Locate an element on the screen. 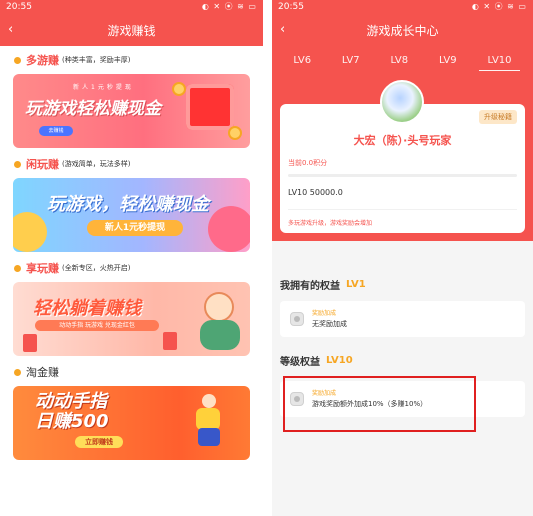 The width and height of the screenshot is (533, 516). section-header-taojinzhuan: 淘金赚 is located at coordinates (131, 372).